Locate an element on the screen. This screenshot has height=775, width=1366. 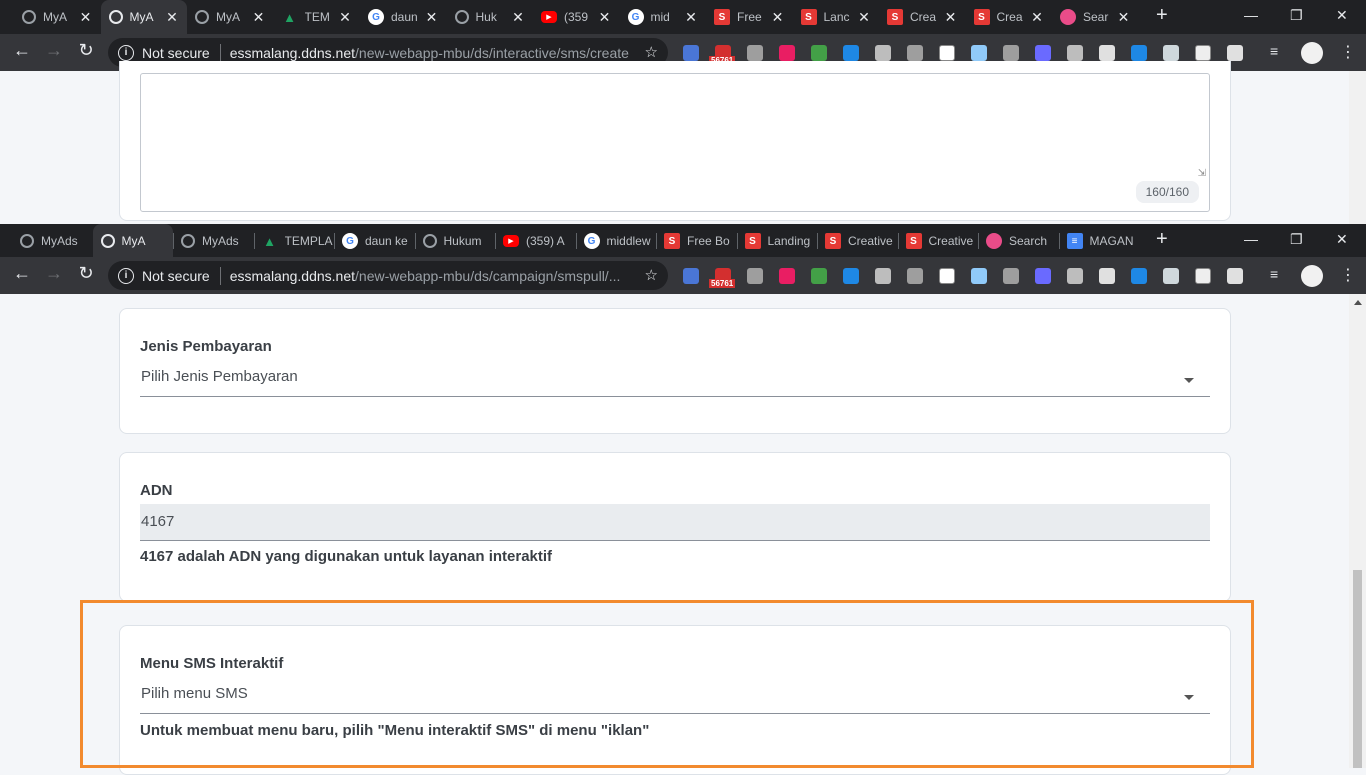
circle-icon is located at coordinates (979, 53).